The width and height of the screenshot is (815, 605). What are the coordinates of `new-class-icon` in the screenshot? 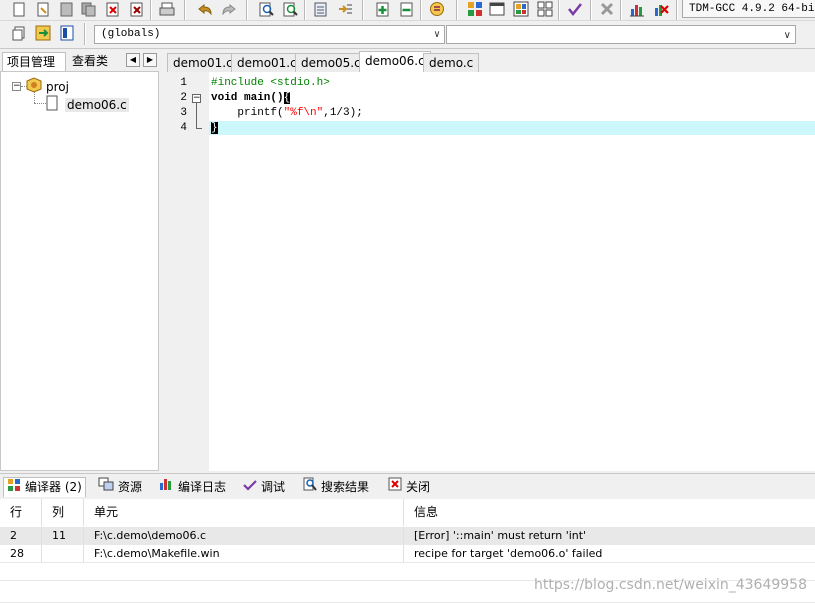 It's located at (19, 33).